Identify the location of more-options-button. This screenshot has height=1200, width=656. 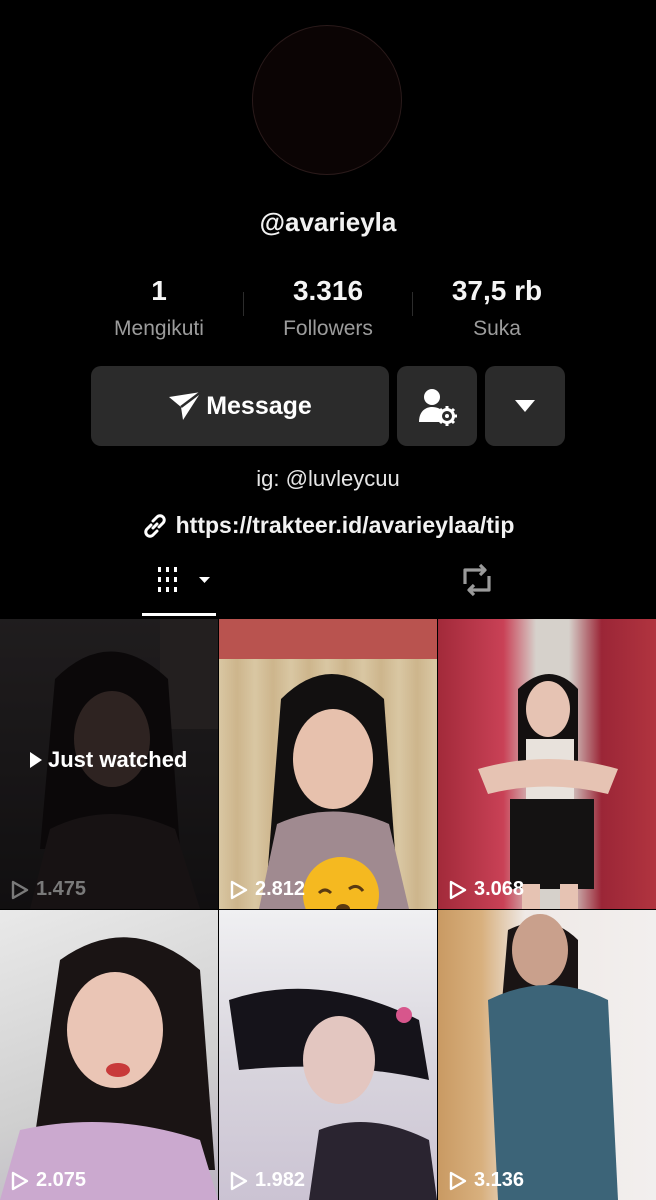
(525, 406).